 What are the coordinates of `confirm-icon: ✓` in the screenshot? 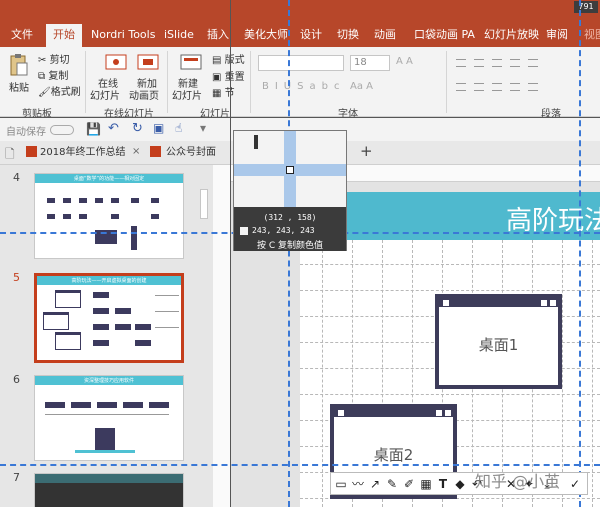 It's located at (575, 484).